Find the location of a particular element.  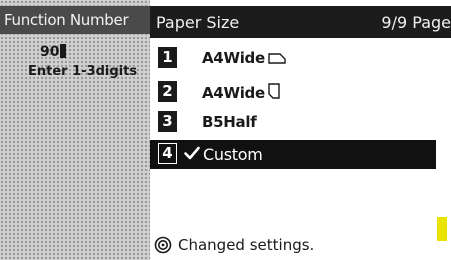

menu-item-number: 4 is located at coordinates (167, 153).